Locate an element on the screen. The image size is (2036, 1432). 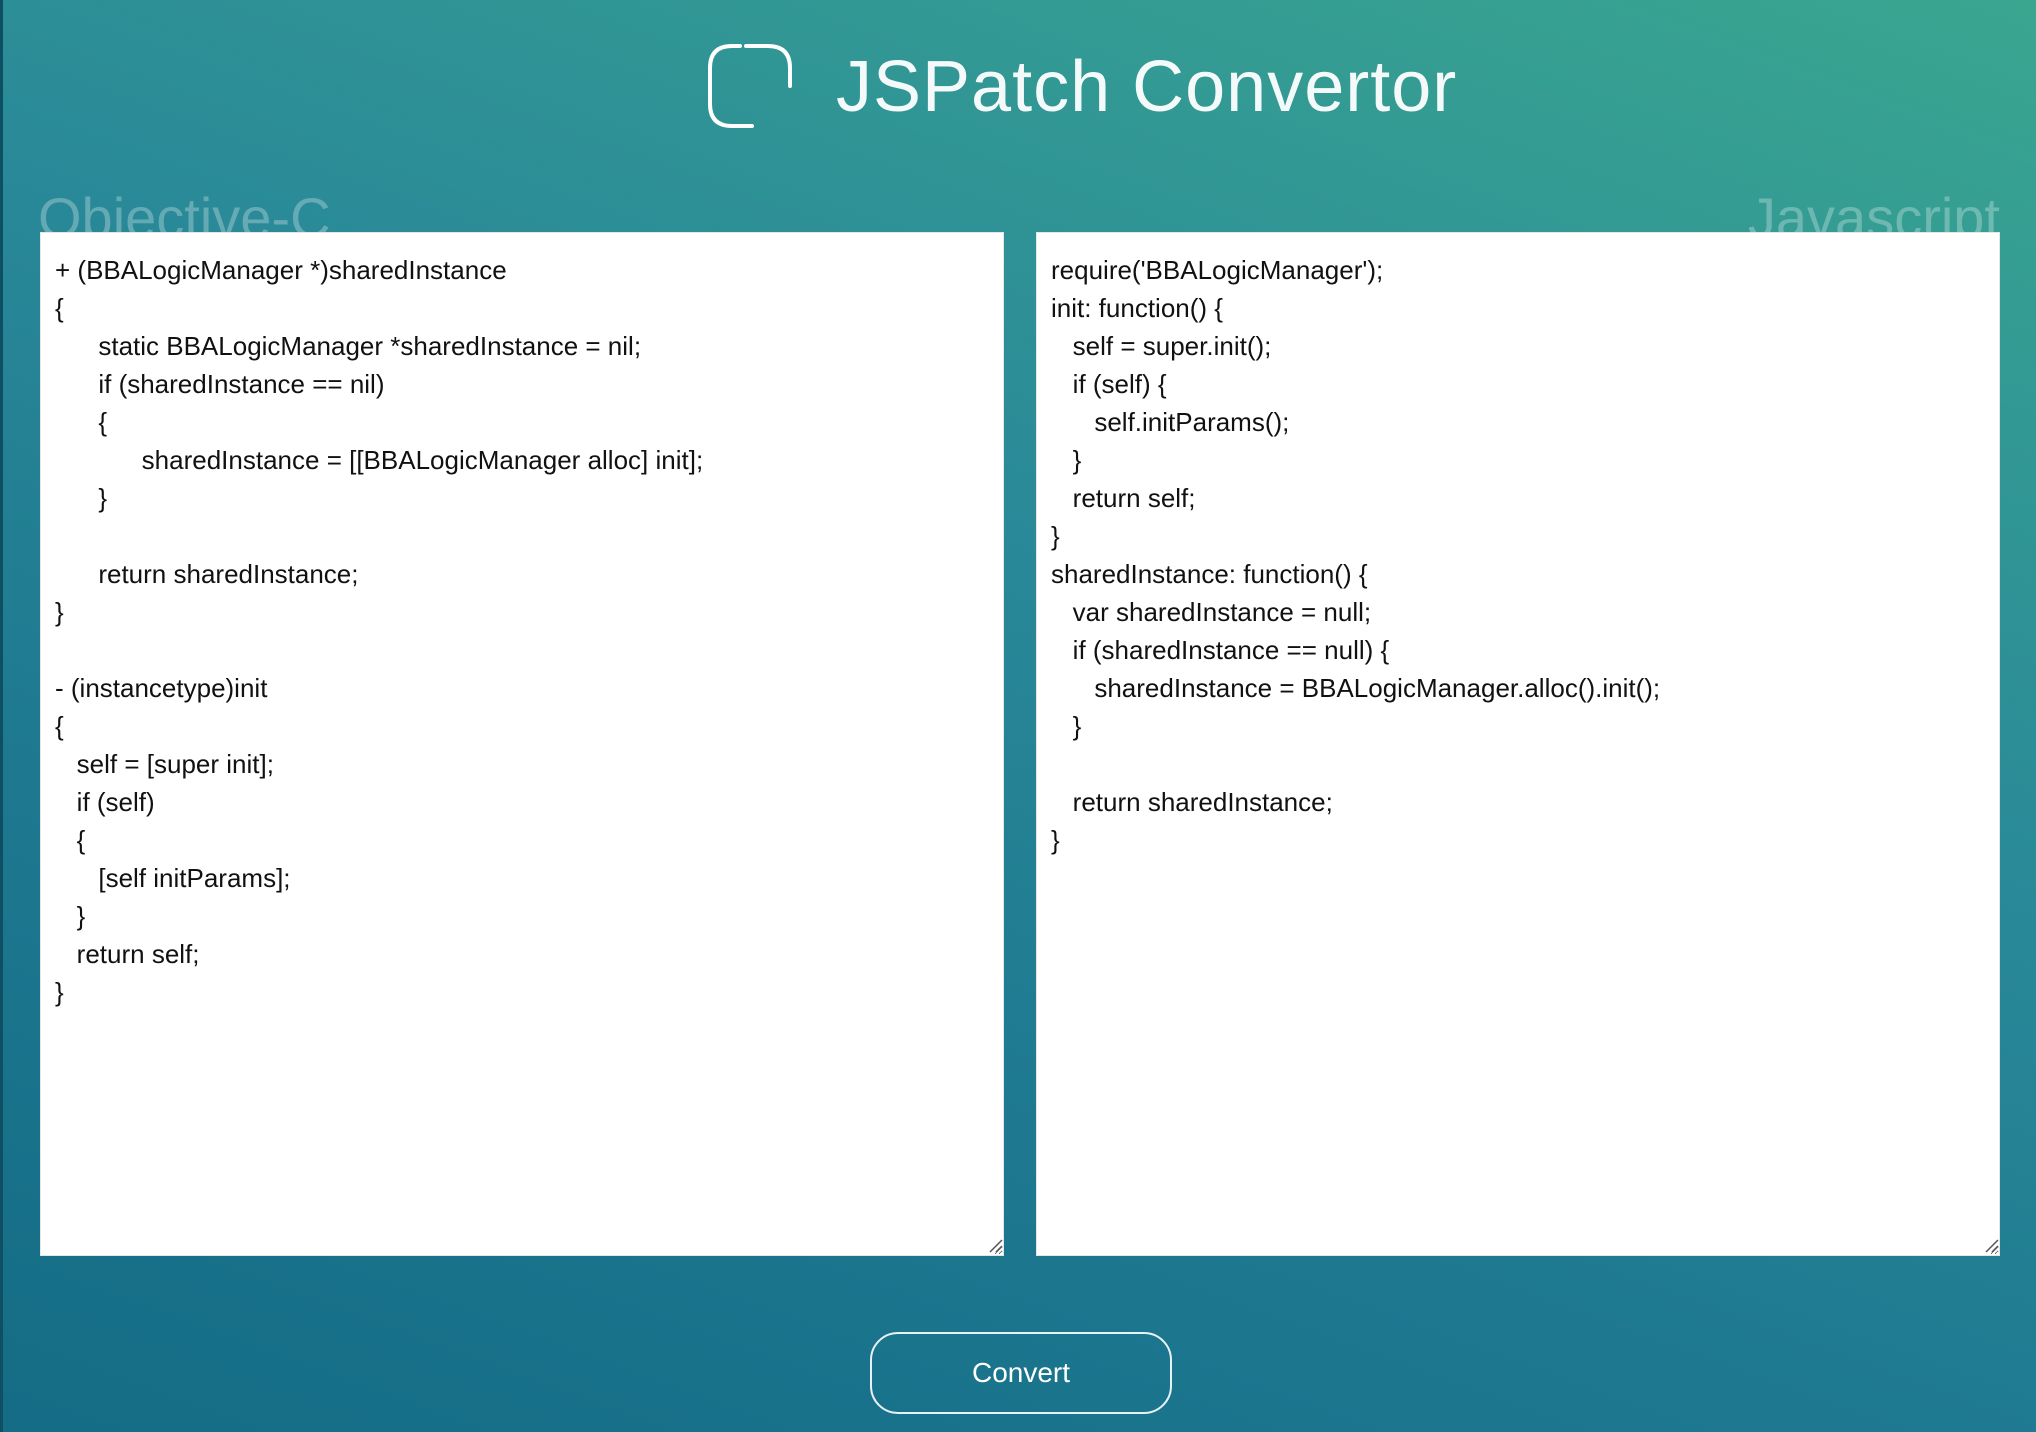
logo-icon is located at coordinates (750, 86).